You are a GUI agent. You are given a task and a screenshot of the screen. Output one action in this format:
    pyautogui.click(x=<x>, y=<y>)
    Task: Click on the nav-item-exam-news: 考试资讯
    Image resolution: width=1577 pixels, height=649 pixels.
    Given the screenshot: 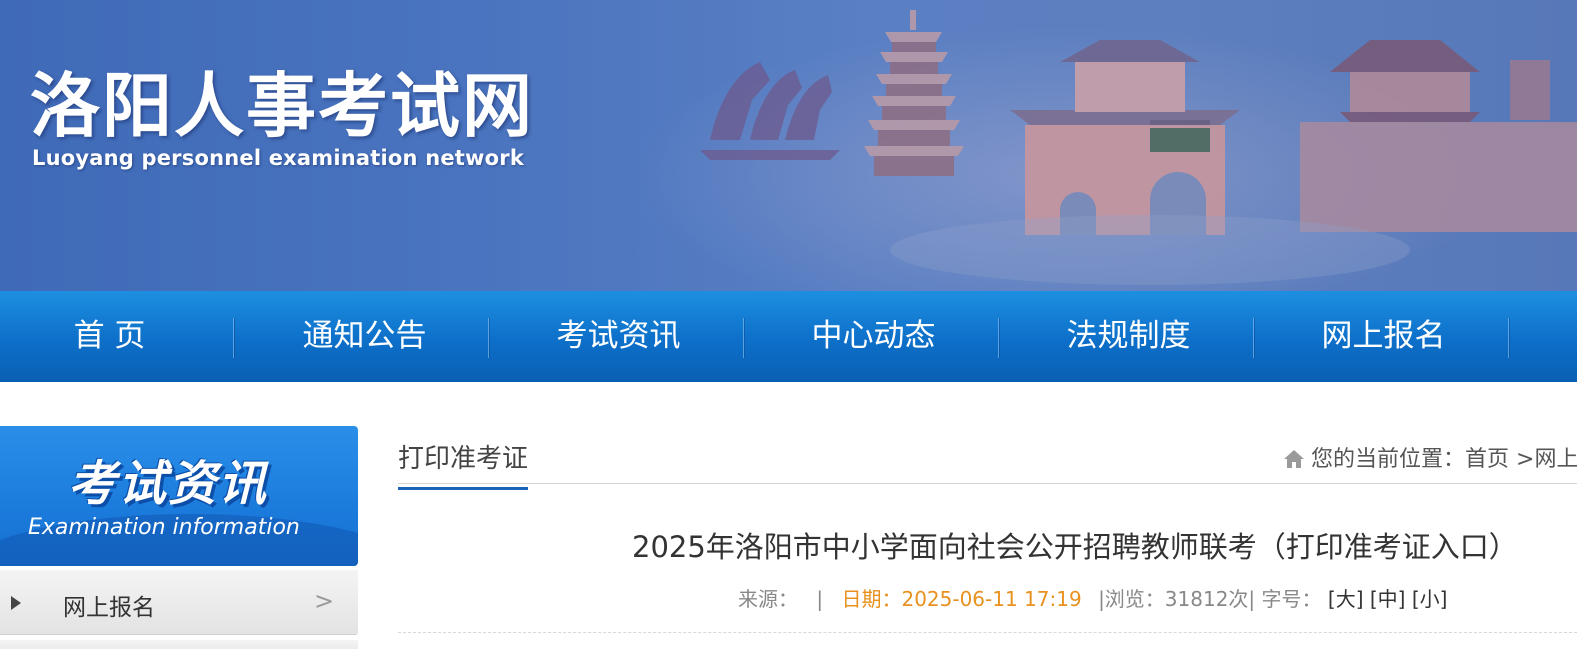 What is the action you would take?
    pyautogui.click(x=618, y=336)
    